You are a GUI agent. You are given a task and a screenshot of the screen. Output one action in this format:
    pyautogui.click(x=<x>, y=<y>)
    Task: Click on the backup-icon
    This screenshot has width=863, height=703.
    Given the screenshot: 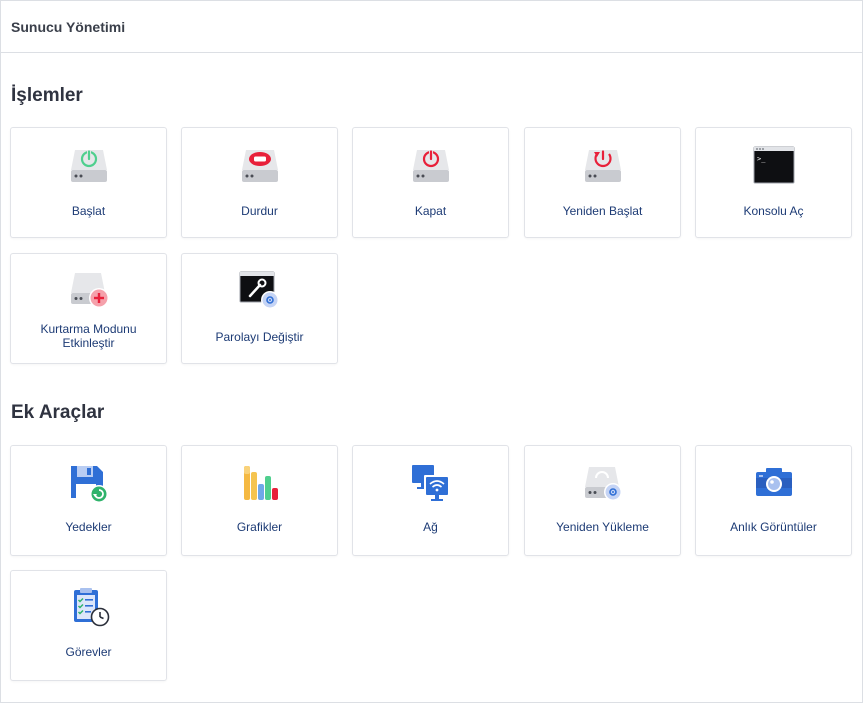 What is the action you would take?
    pyautogui.click(x=89, y=484)
    